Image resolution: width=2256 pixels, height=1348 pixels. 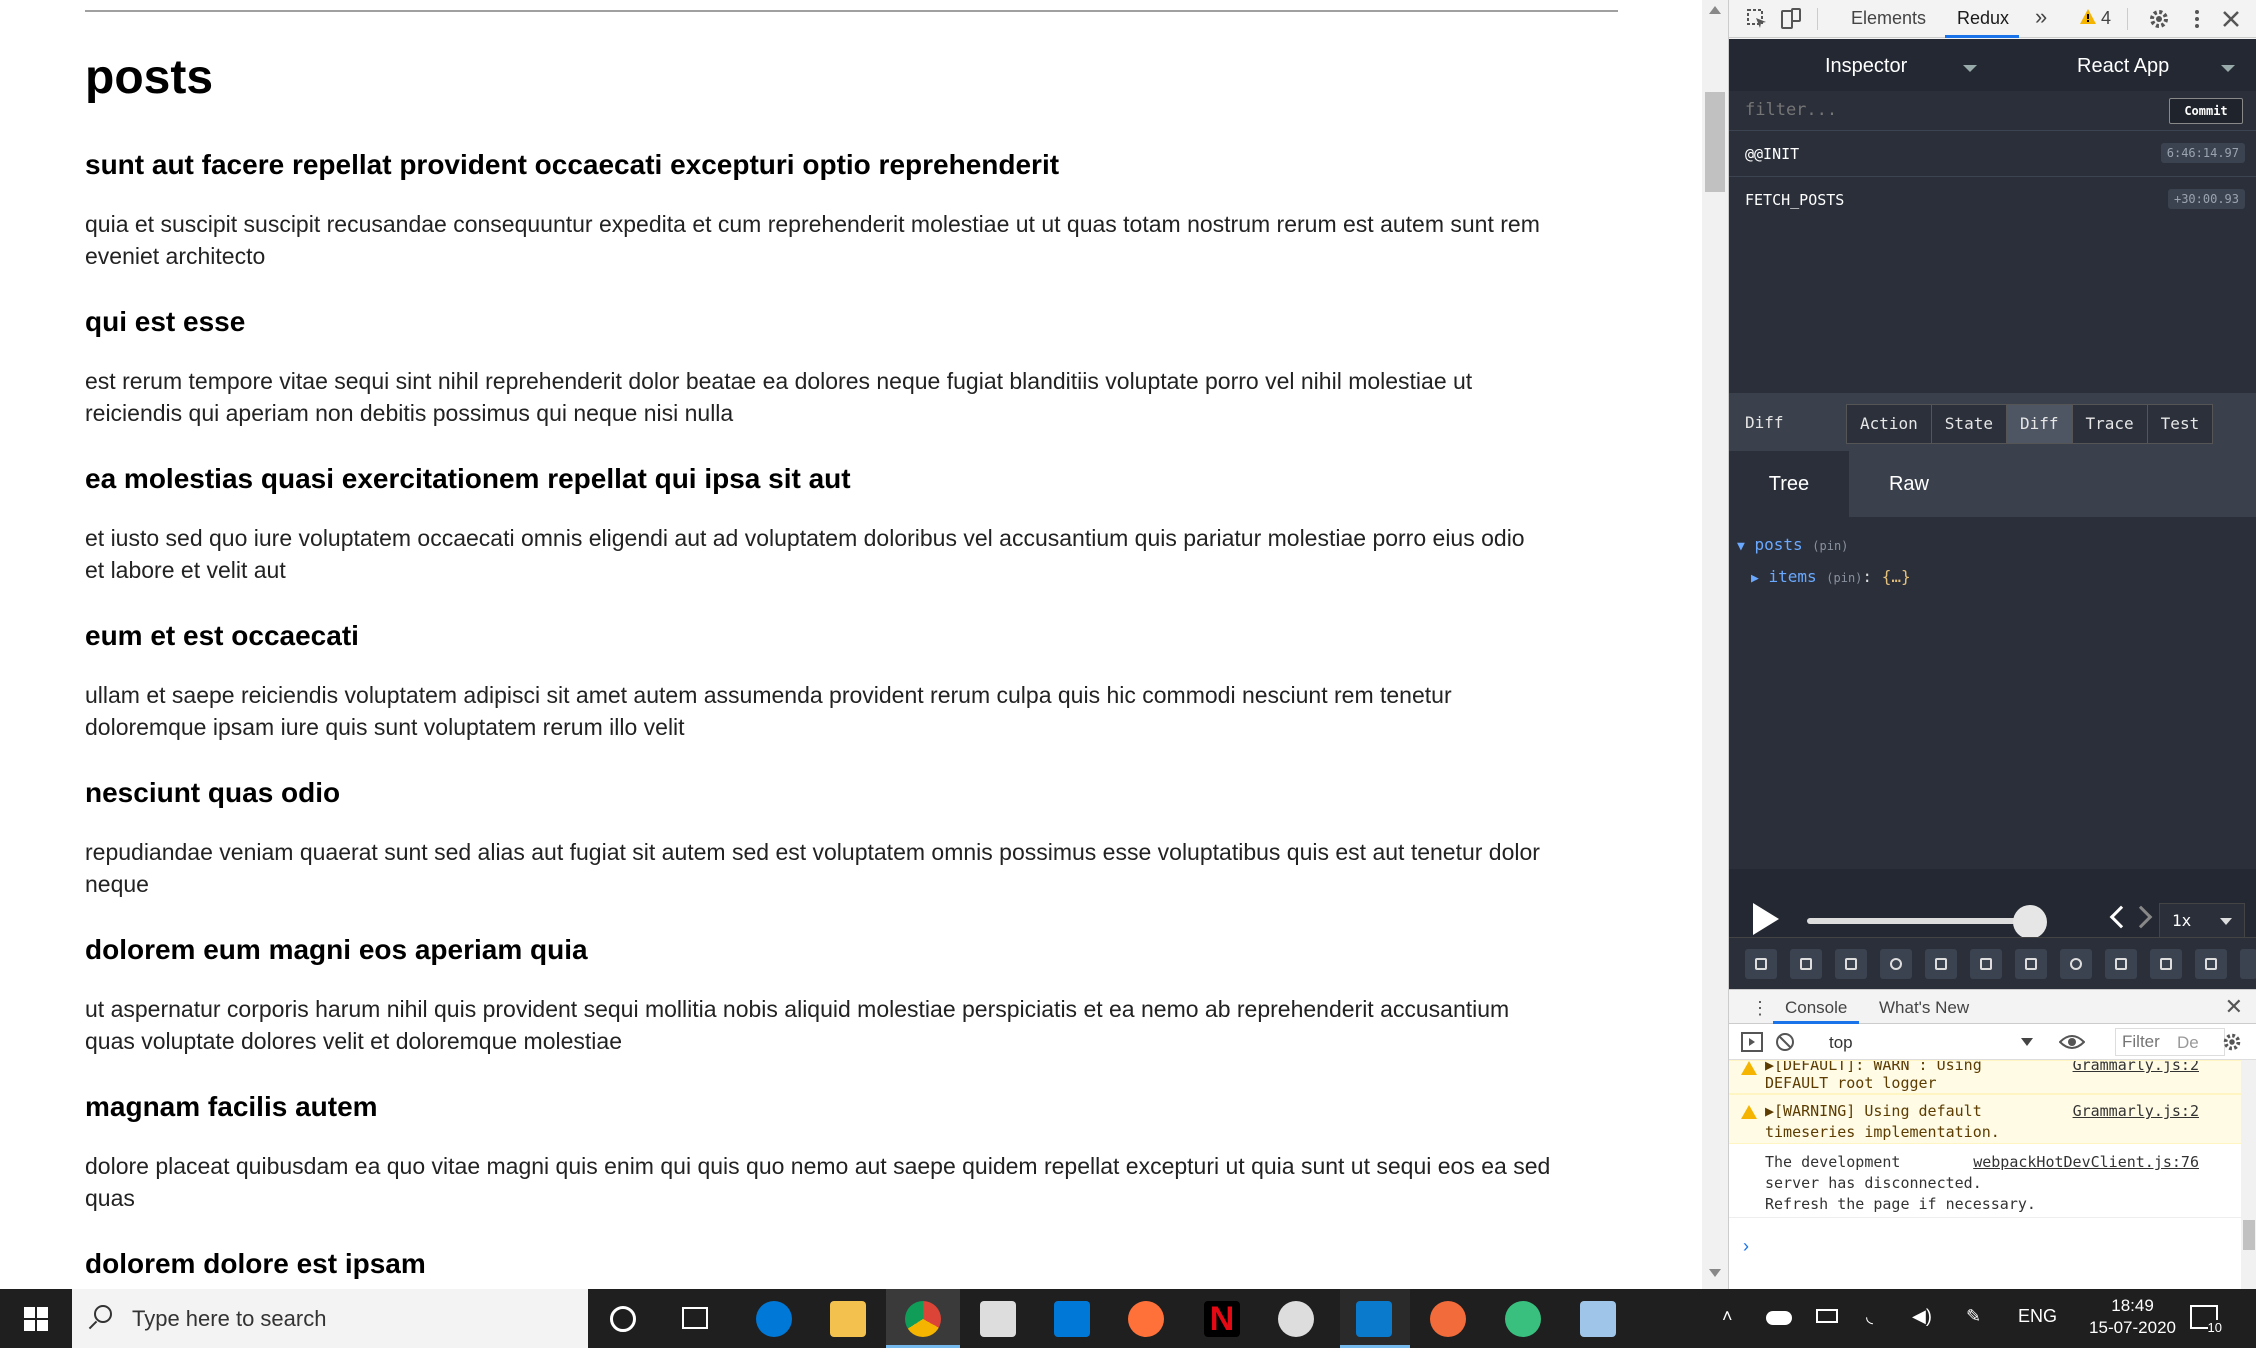 I want to click on pin-icon, so click(x=1986, y=964).